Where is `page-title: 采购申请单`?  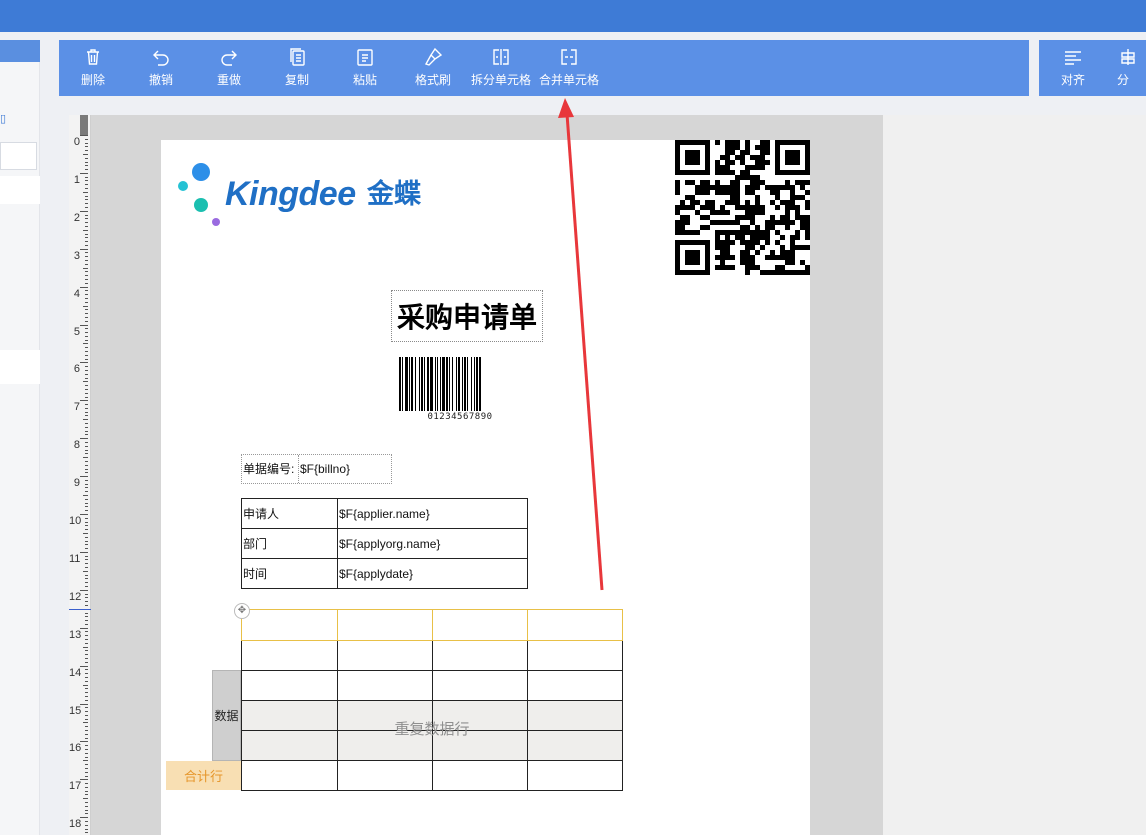 page-title: 采购申请单 is located at coordinates (467, 316).